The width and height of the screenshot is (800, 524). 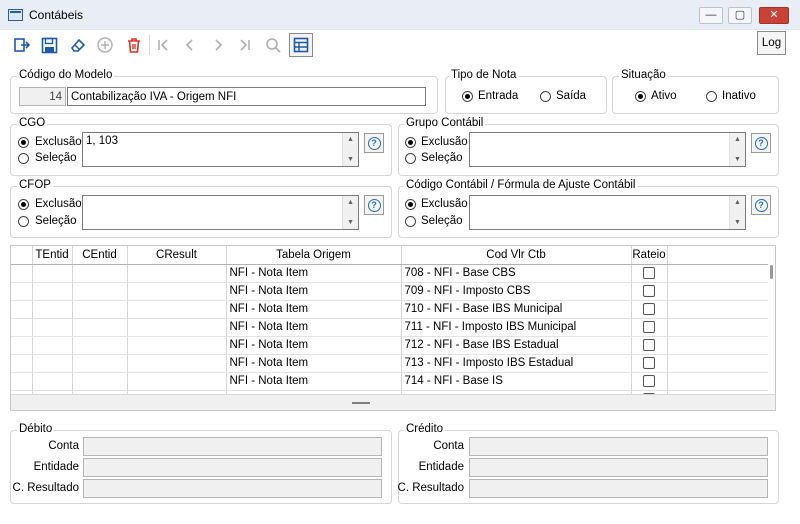 What do you see at coordinates (105, 45) in the screenshot?
I see `add-button` at bounding box center [105, 45].